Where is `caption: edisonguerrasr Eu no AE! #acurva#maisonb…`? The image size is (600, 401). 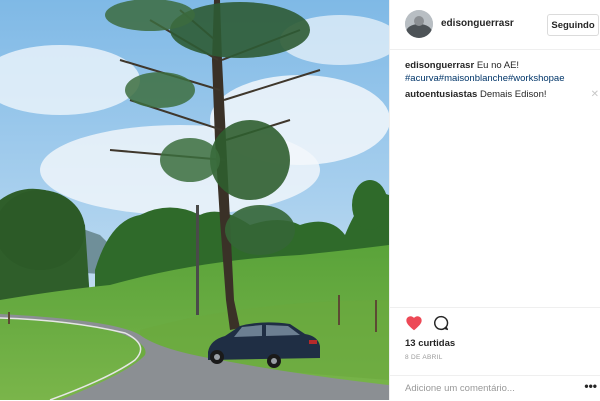 caption: edisonguerrasr Eu no AE! #acurva#maisonb… is located at coordinates (501, 72).